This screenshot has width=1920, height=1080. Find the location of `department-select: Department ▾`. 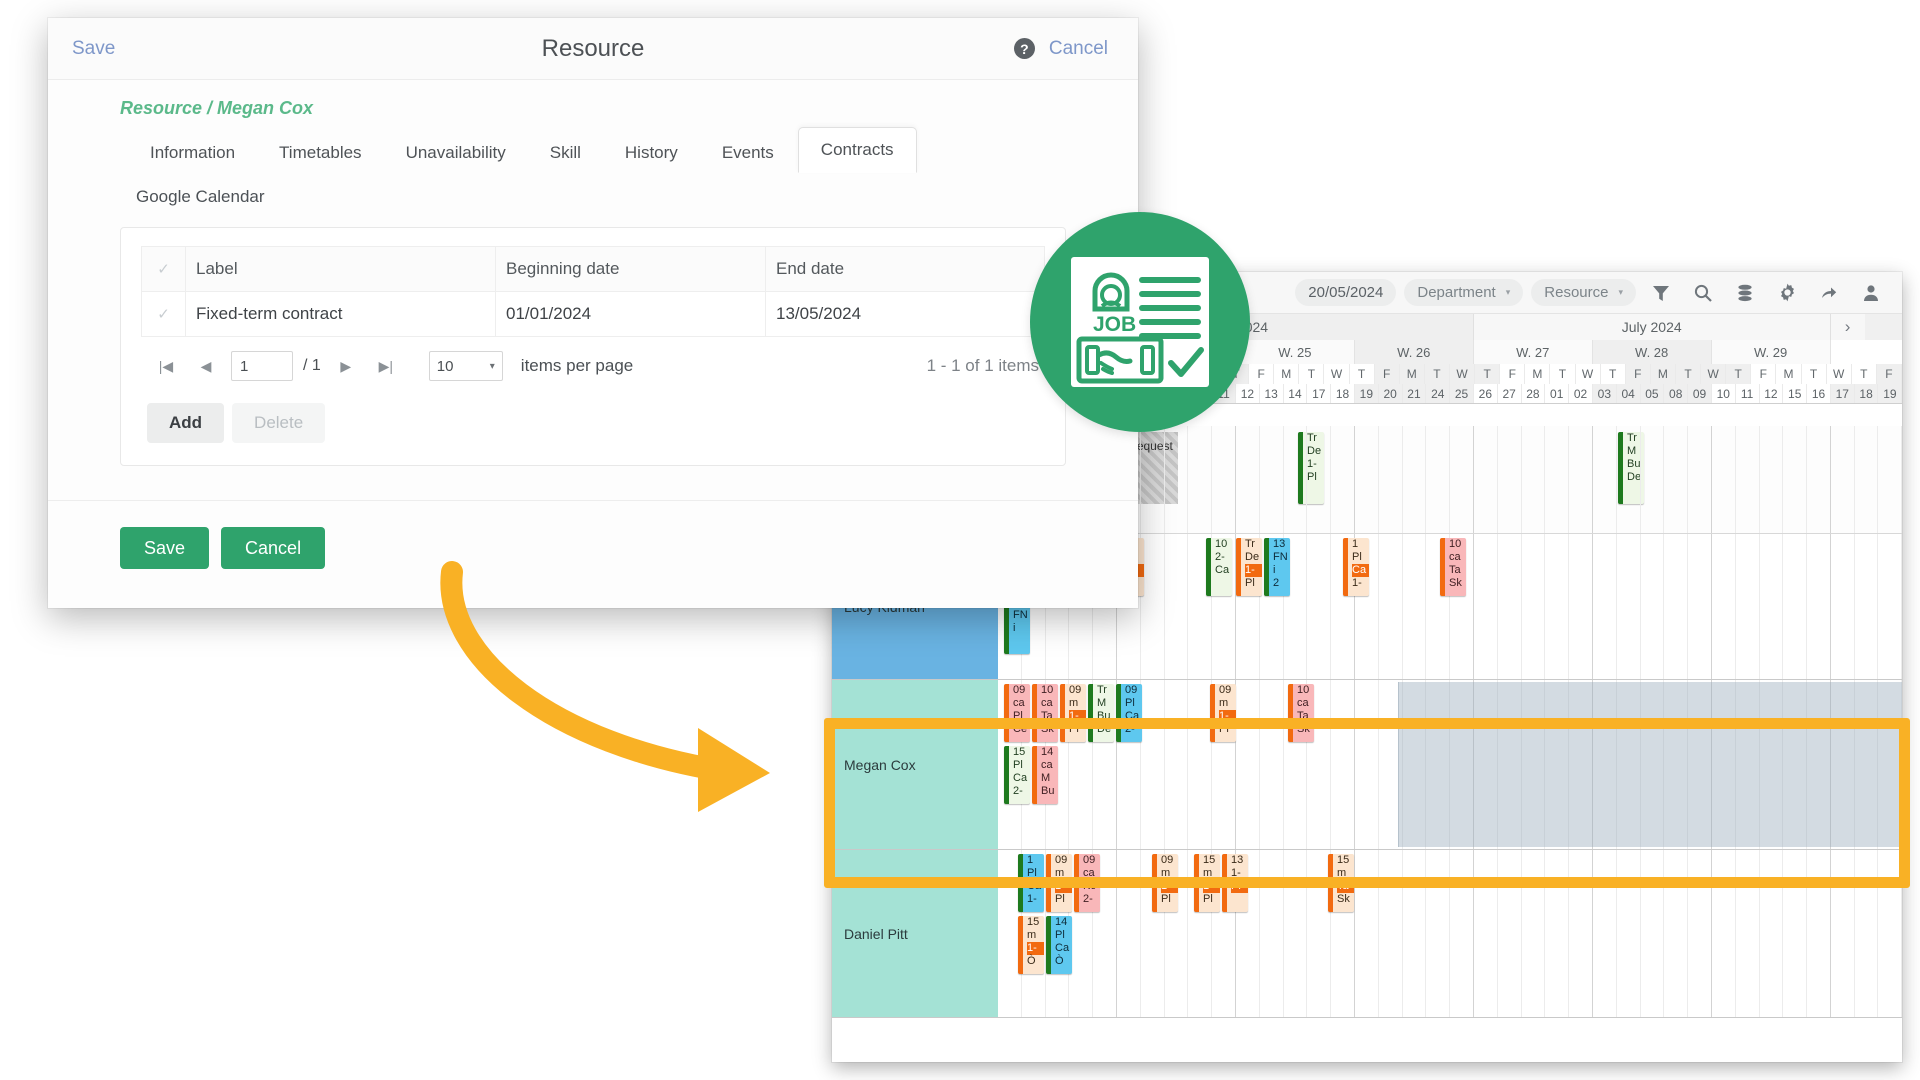

department-select: Department ▾ is located at coordinates (1464, 292).